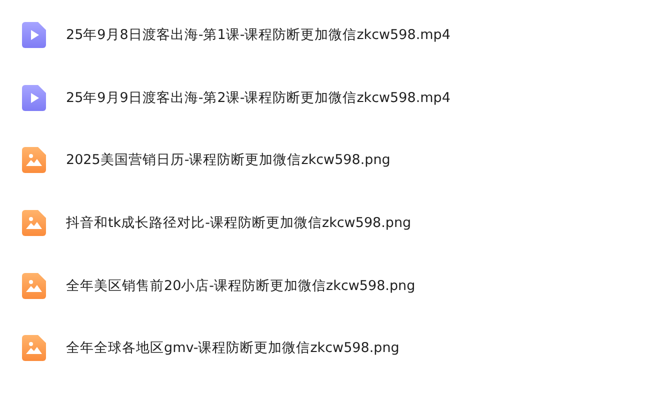 This screenshot has width=663, height=408. Describe the element at coordinates (239, 223) in the screenshot. I see `file-name: 抖音和tk成长路径对比-课程防断更加微信zkcw598.png` at that location.